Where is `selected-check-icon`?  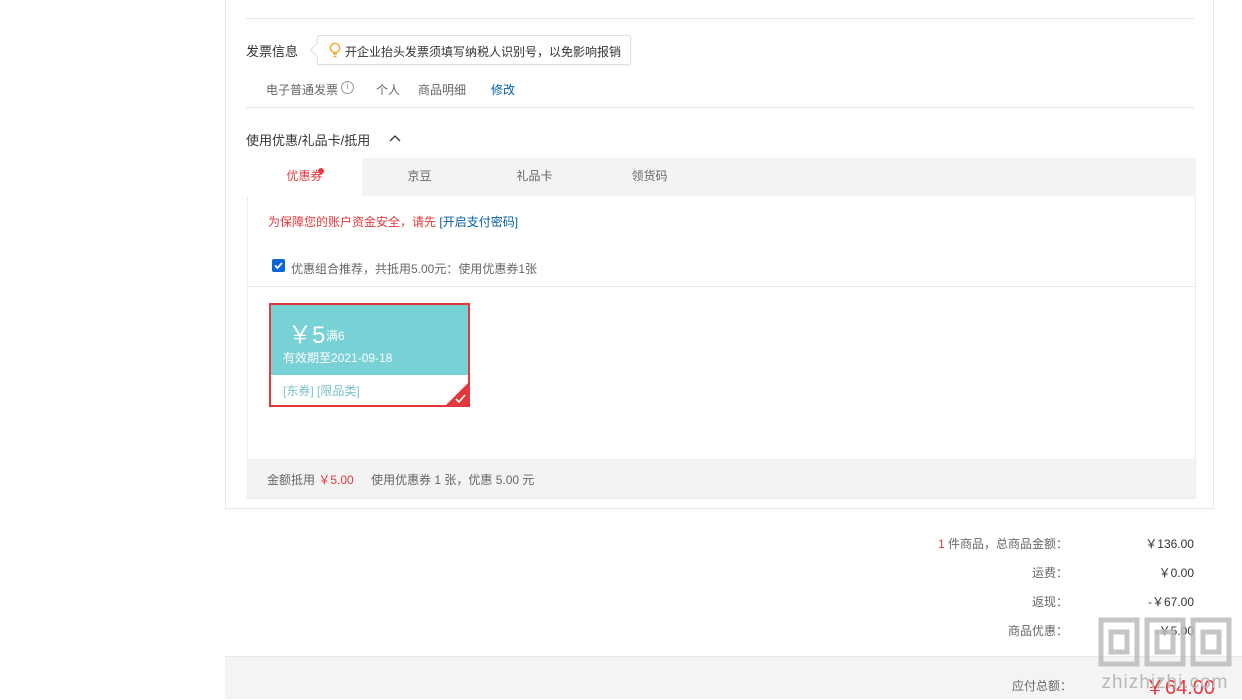
selected-check-icon is located at coordinates (457, 394).